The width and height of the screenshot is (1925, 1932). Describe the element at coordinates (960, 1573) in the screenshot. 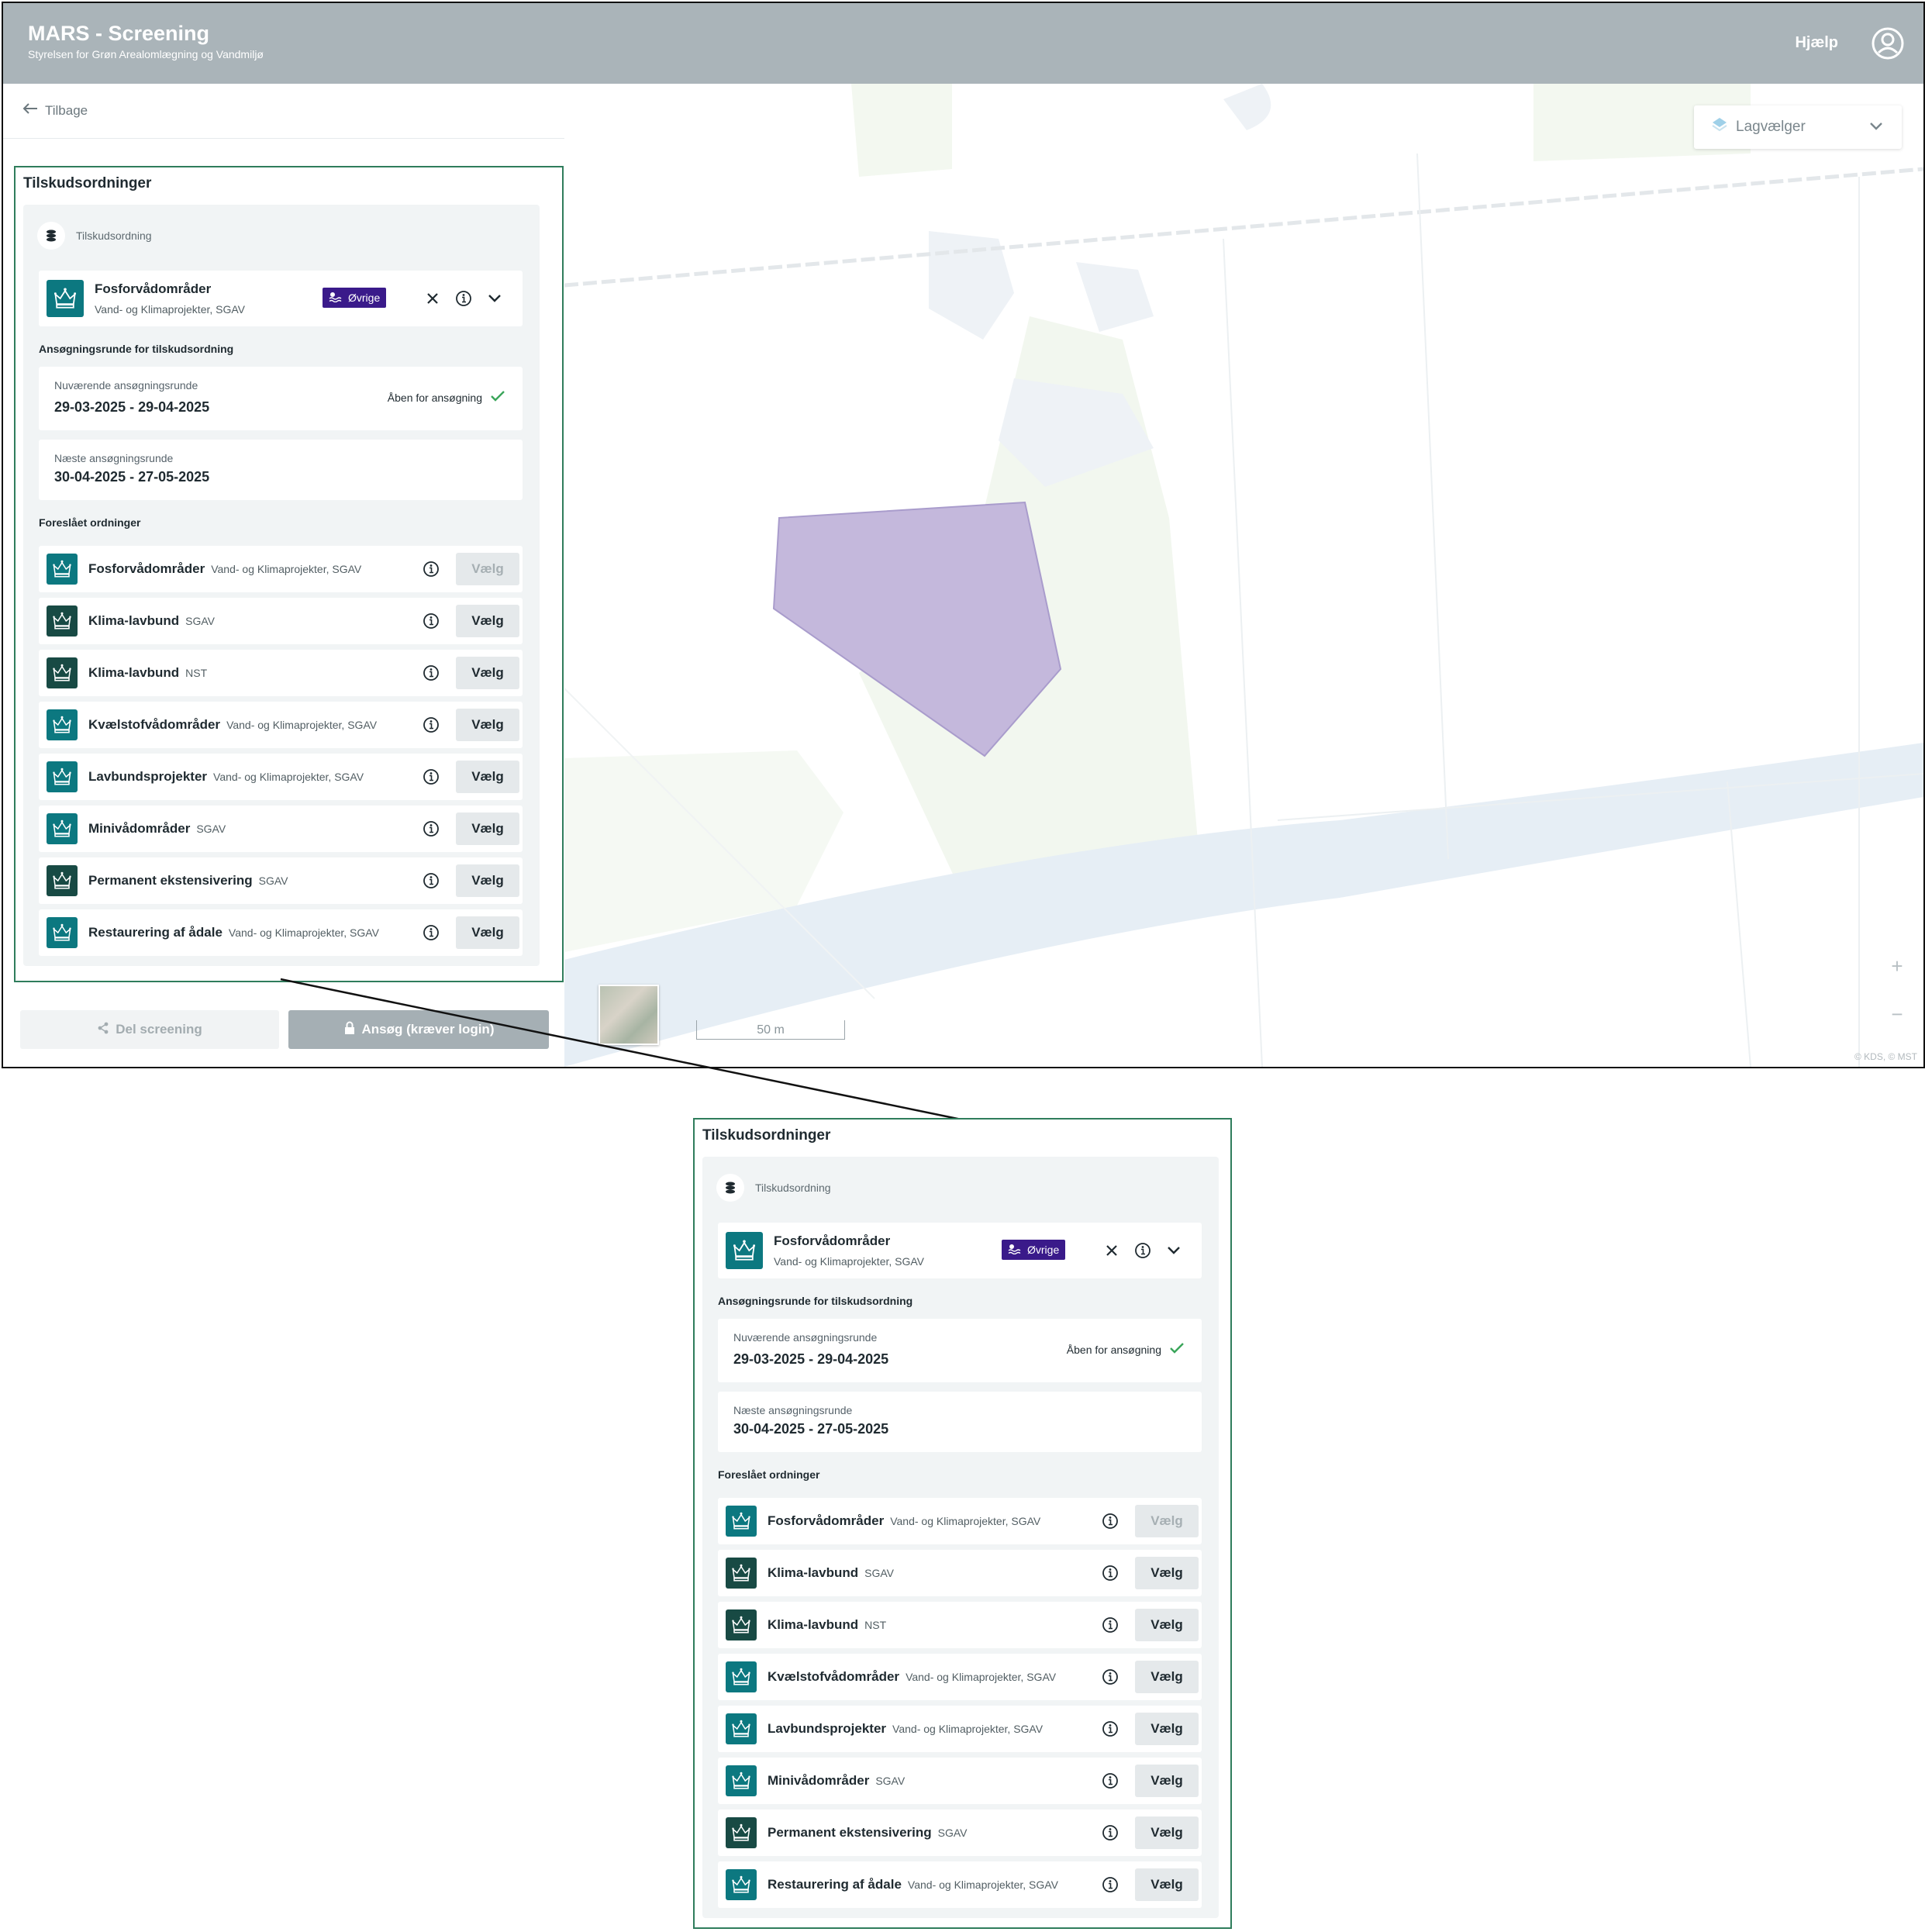

I see `scheme-option-row: Klima-lavbund SGAV Vælg` at that location.